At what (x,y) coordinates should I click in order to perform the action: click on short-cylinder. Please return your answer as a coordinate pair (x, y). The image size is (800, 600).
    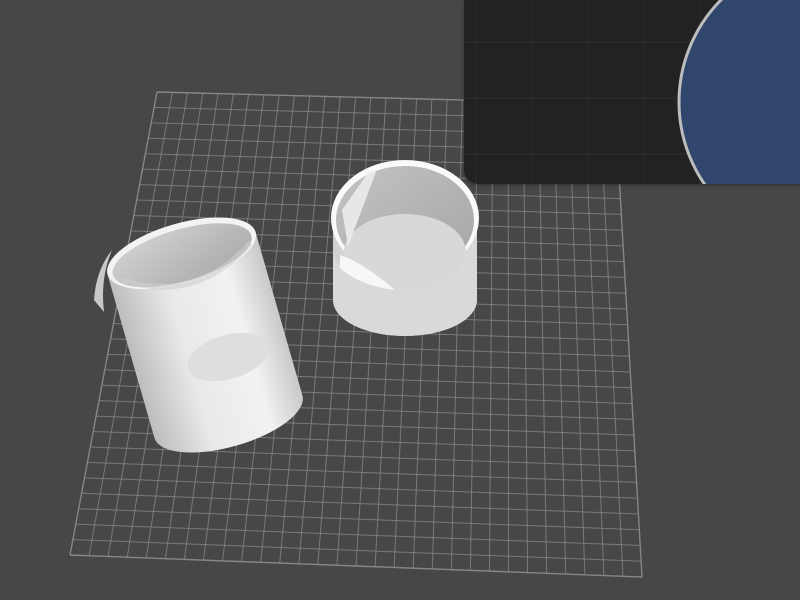
    Looking at the image, I should click on (405, 248).